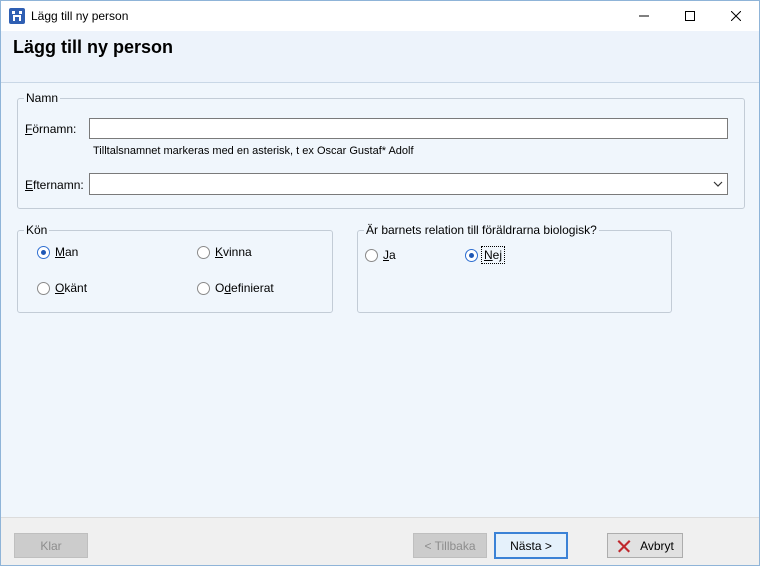 Image resolution: width=760 pixels, height=566 pixels. Describe the element at coordinates (380, 541) in the screenshot. I see `dialog-footer: Klar < Tillbaka Nästa > Avbryt` at that location.